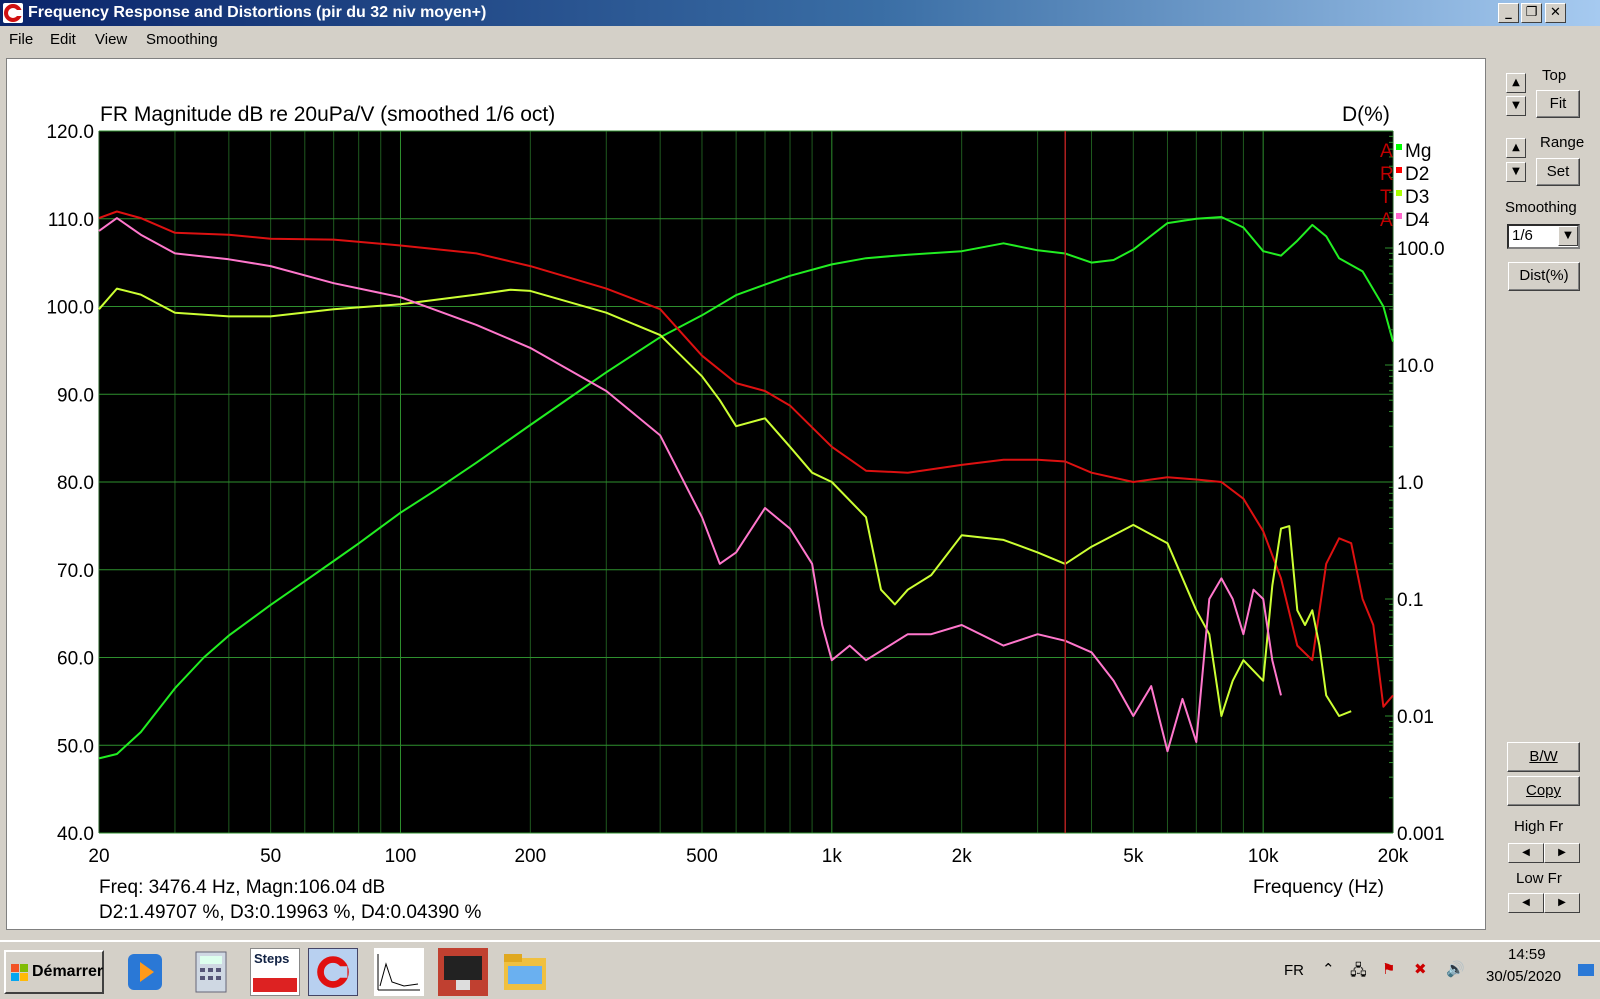  What do you see at coordinates (1420, 969) in the screenshot?
I see `power-icon: ✖` at bounding box center [1420, 969].